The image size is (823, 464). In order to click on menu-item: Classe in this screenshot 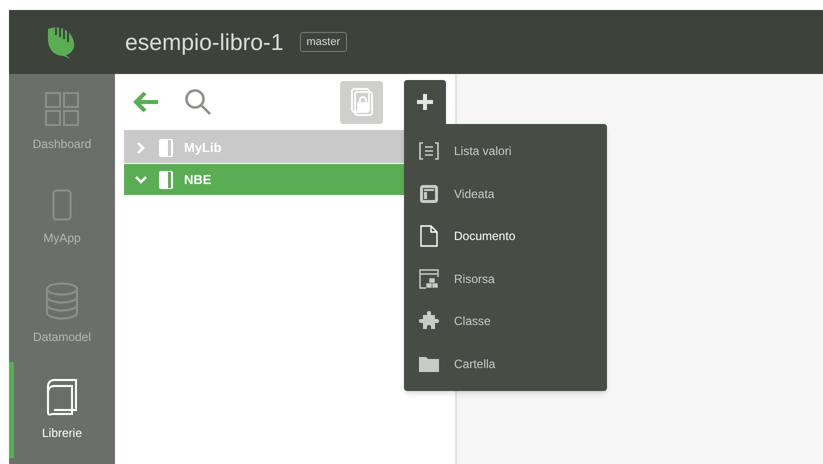, I will do `click(505, 321)`.